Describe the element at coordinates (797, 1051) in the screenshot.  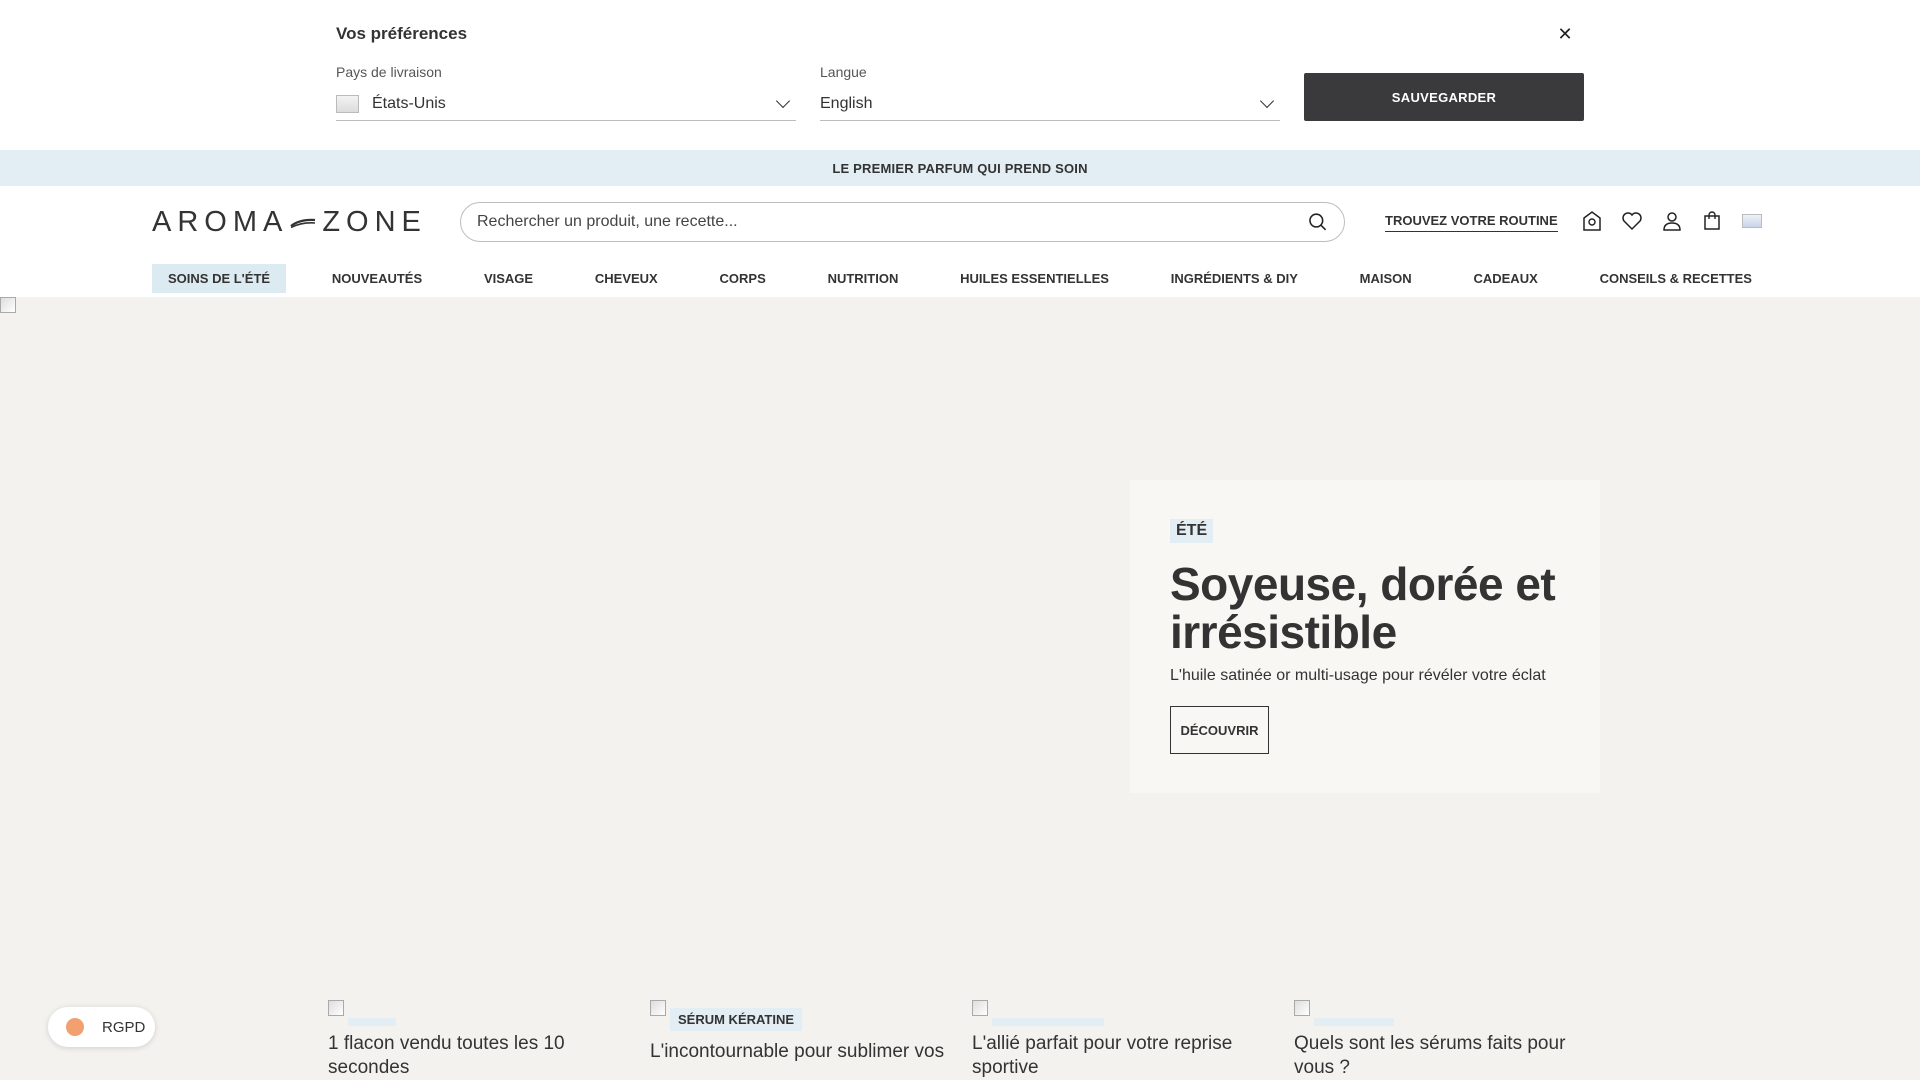
I see `card-text: L'incontournable pour sublimer vos` at that location.